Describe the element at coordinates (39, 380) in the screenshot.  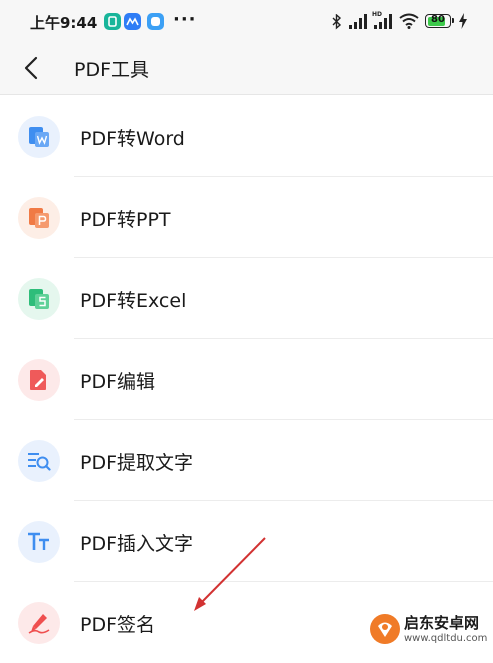
I see `edit-doc-icon` at that location.